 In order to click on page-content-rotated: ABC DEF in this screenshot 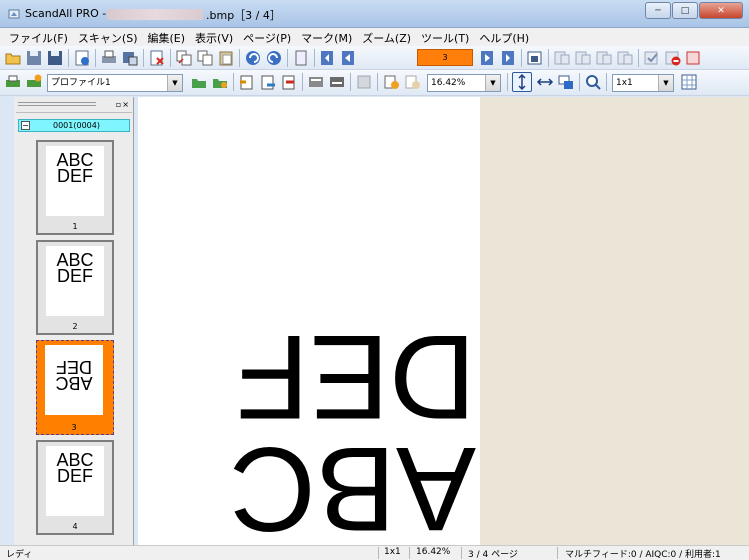, I will do `click(352, 427)`.